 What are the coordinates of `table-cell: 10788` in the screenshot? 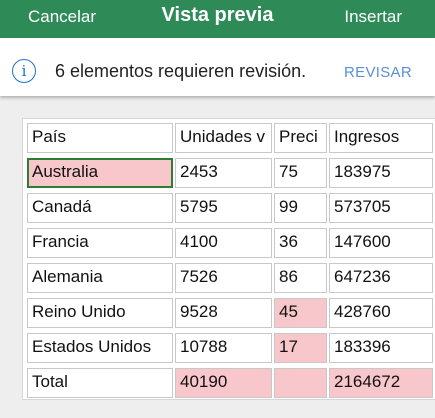 It's located at (223, 348).